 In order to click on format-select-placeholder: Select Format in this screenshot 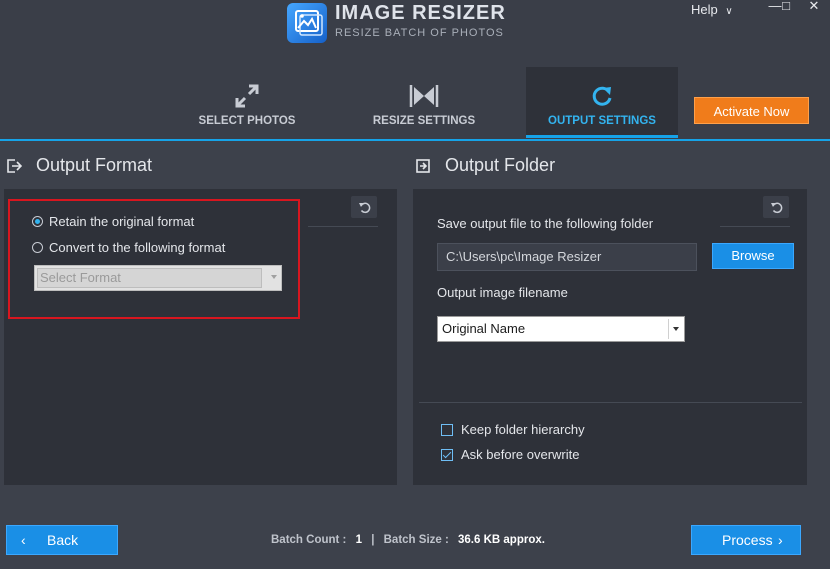, I will do `click(149, 278)`.